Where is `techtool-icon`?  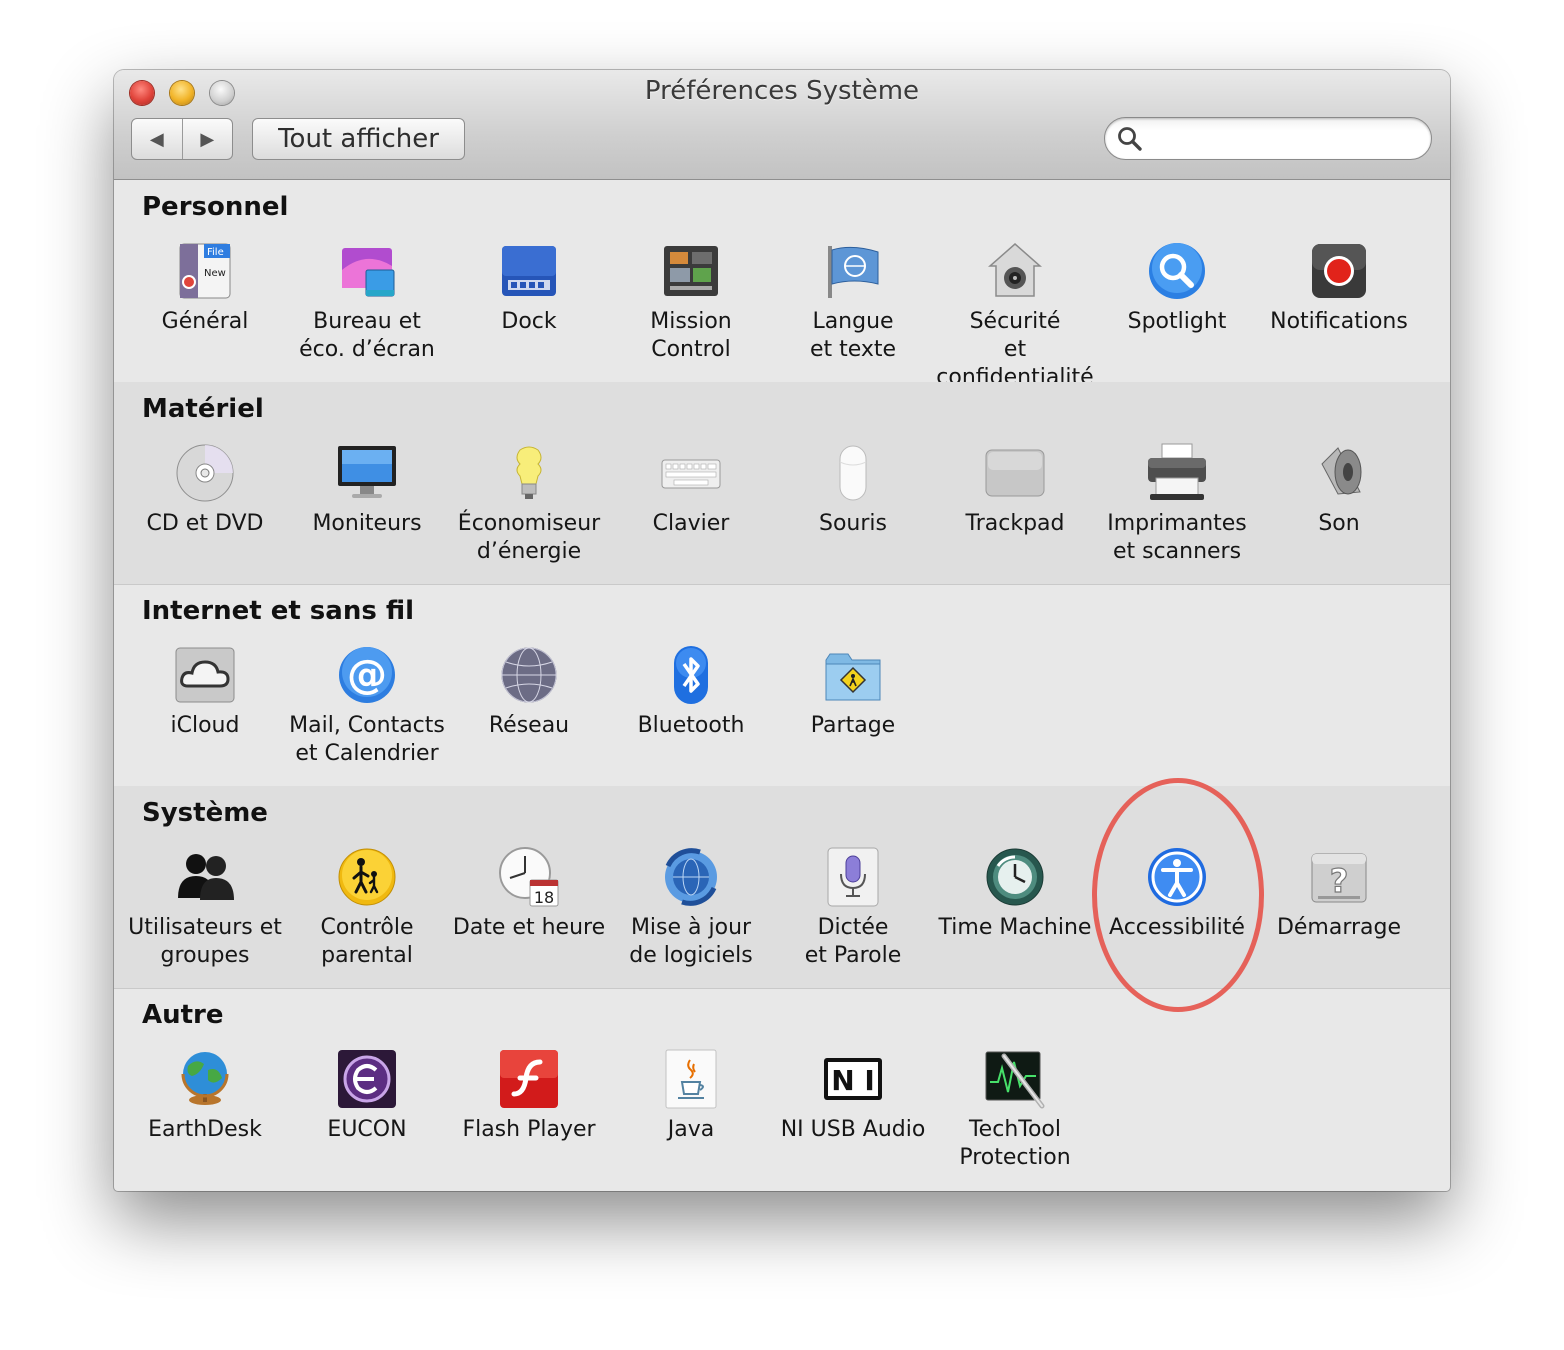
techtool-icon is located at coordinates (1015, 1079).